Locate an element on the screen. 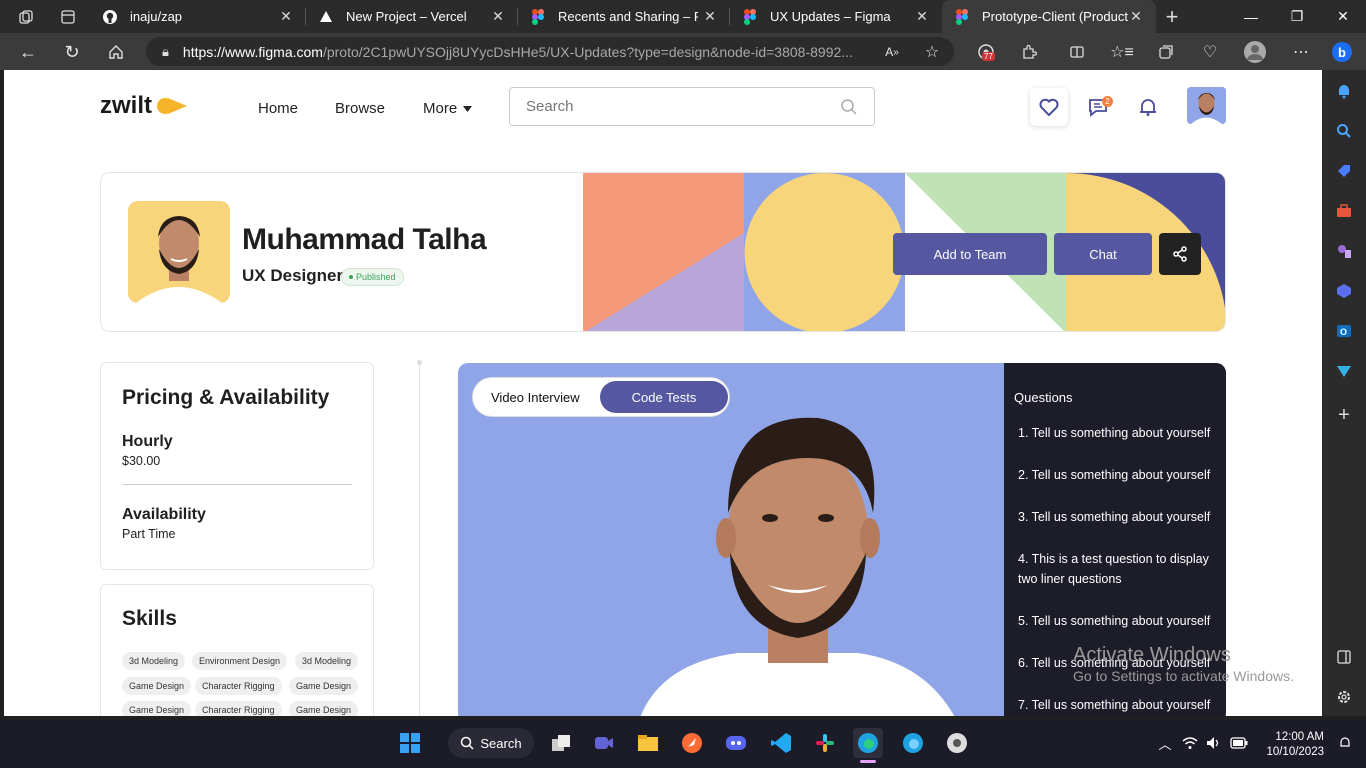  tab-code-tests: Code Tests is located at coordinates (664, 397).